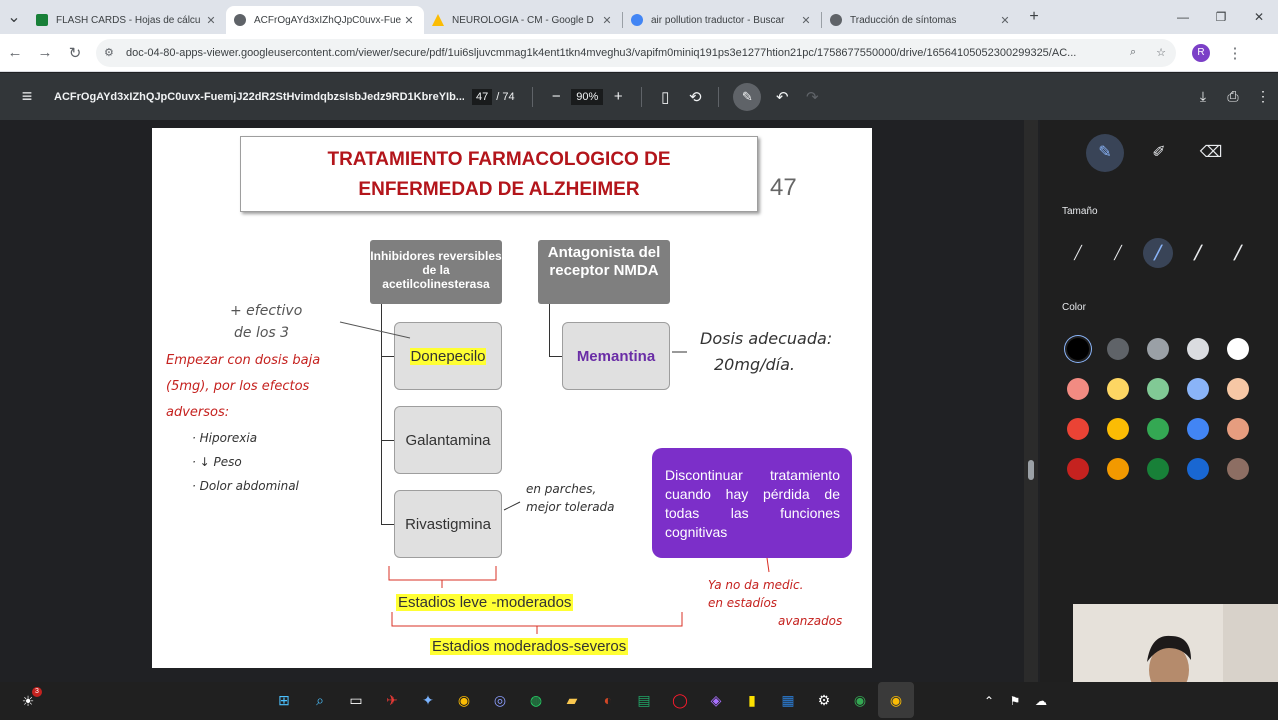  What do you see at coordinates (782, 97) in the screenshot?
I see `undo-icon: ↶` at bounding box center [782, 97].